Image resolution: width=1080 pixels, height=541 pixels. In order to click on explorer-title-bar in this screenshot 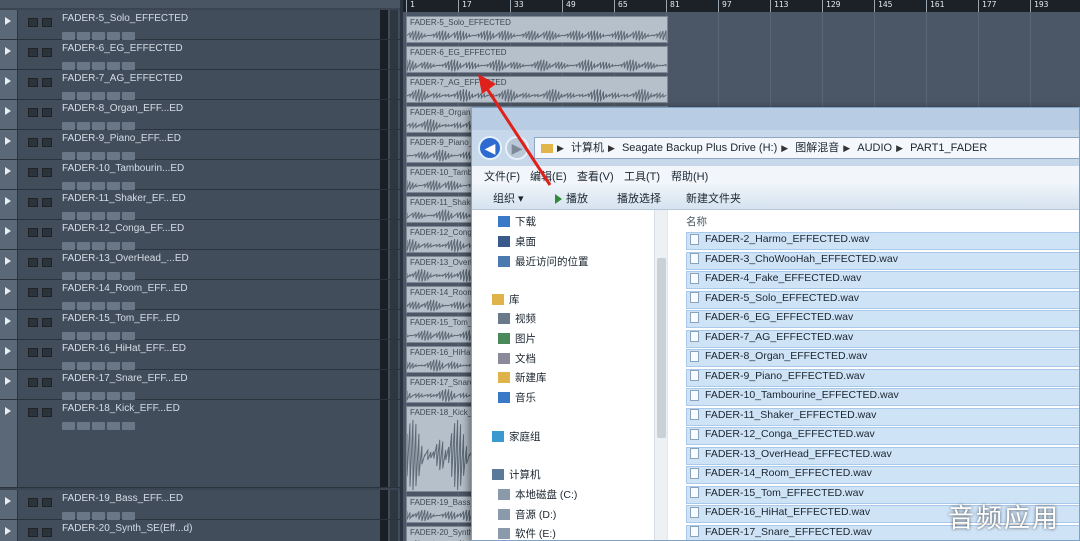, I will do `click(775, 119)`.